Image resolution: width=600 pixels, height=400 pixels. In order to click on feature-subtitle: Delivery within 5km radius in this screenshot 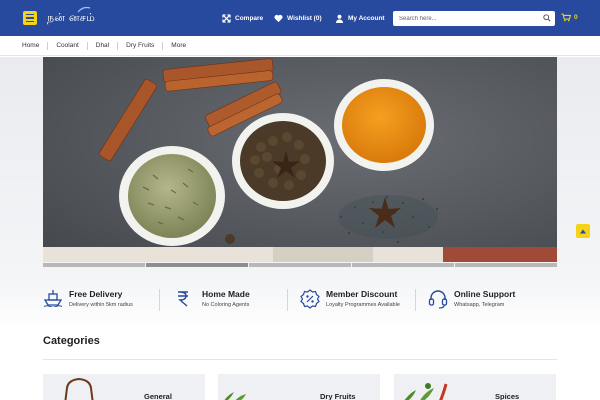, I will do `click(101, 305)`.